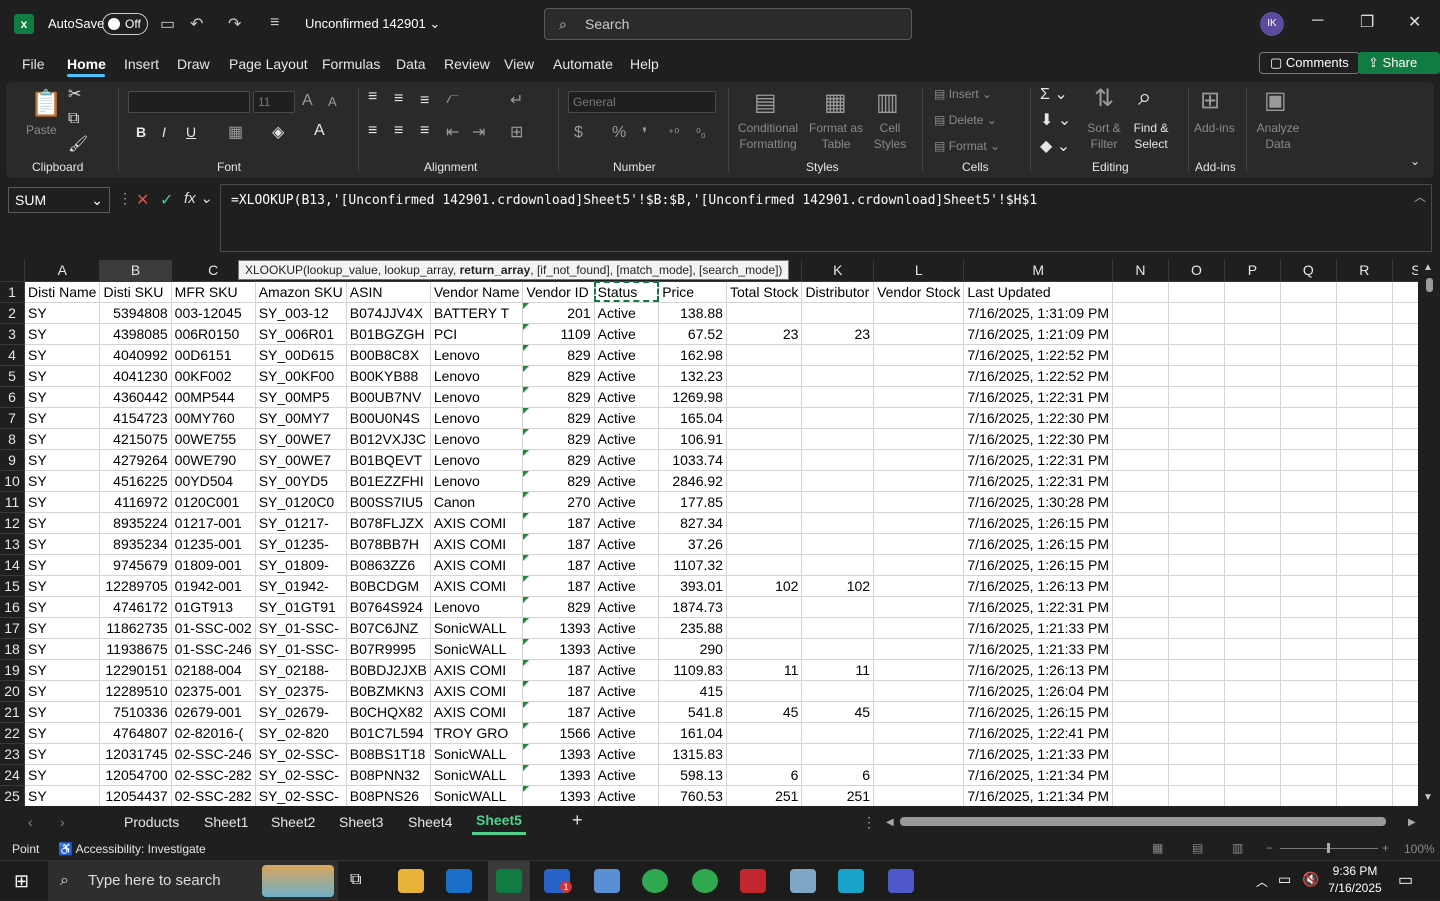 This screenshot has height=901, width=1440. Describe the element at coordinates (12, 544) in the screenshot. I see `row-header: 13` at that location.